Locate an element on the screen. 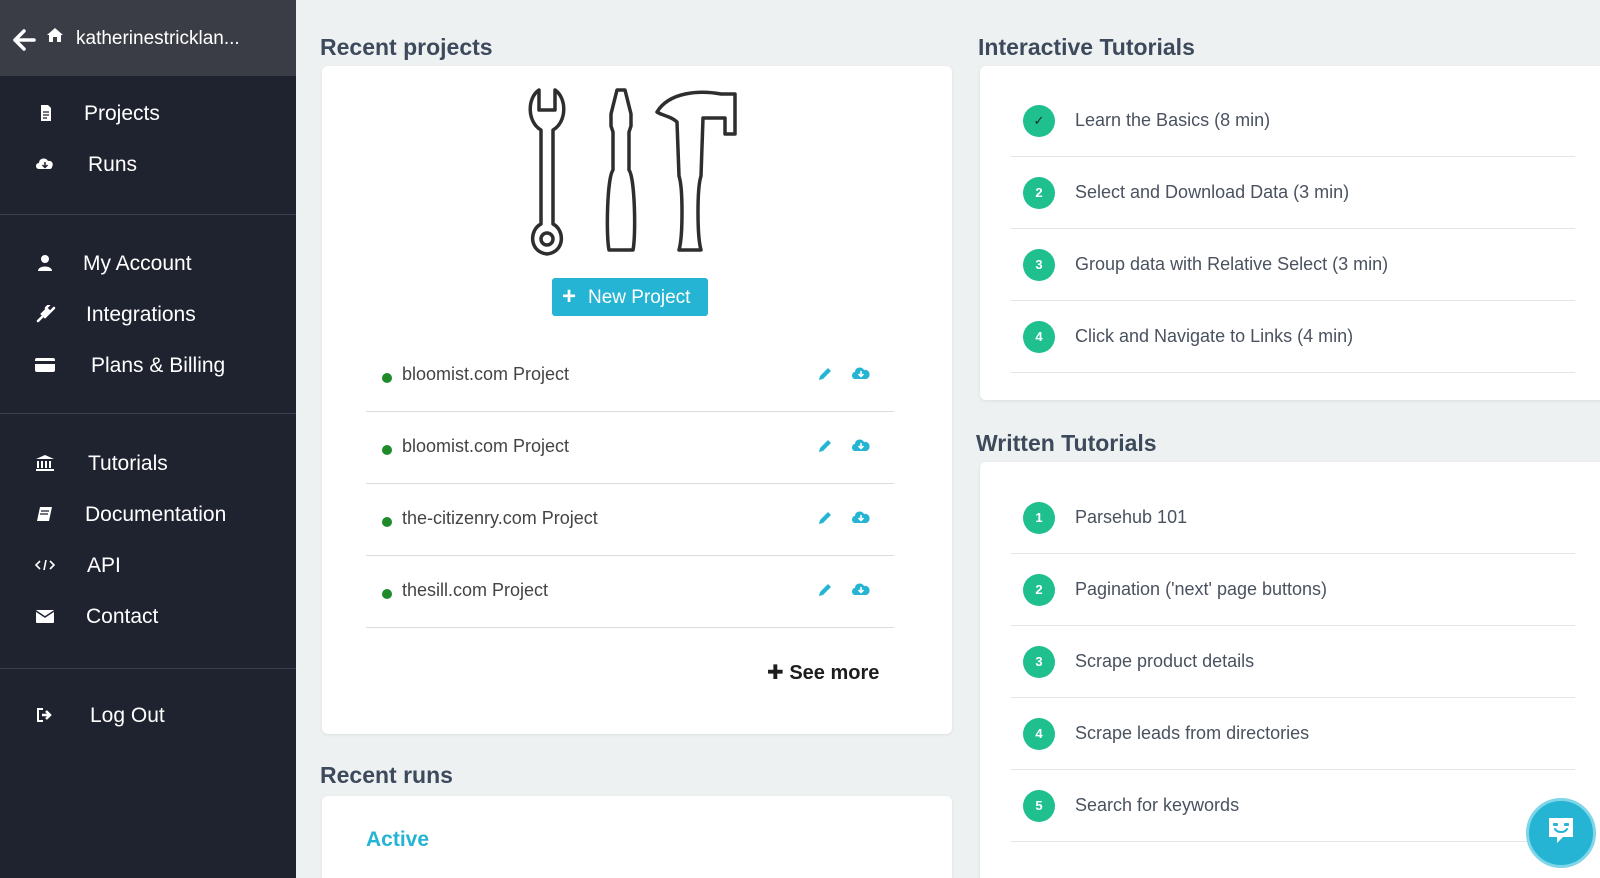  nav-api: API is located at coordinates (148, 565).